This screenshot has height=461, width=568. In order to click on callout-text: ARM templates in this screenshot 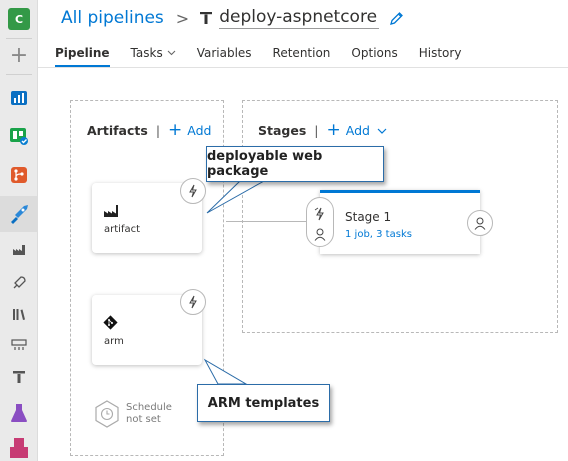, I will do `click(263, 403)`.